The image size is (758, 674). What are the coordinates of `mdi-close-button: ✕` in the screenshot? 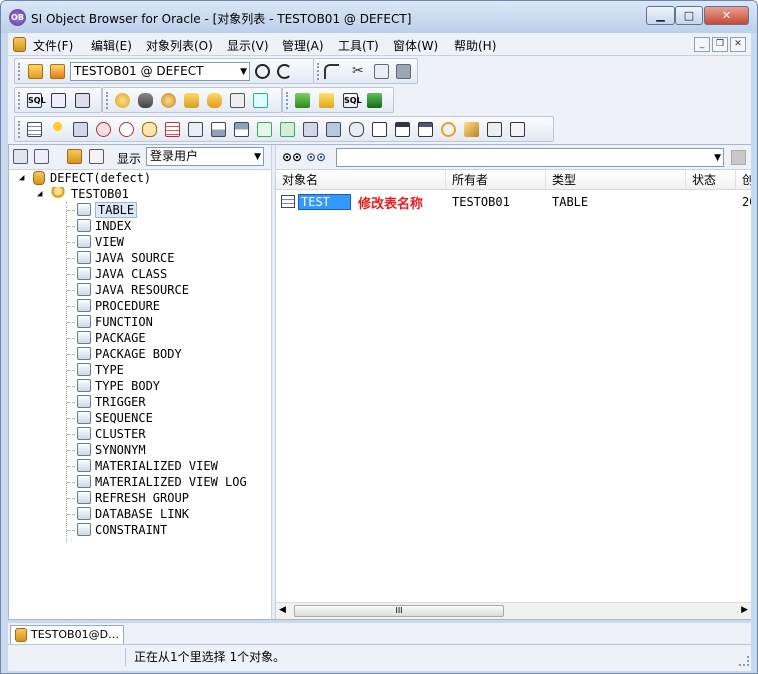 It's located at (738, 44).